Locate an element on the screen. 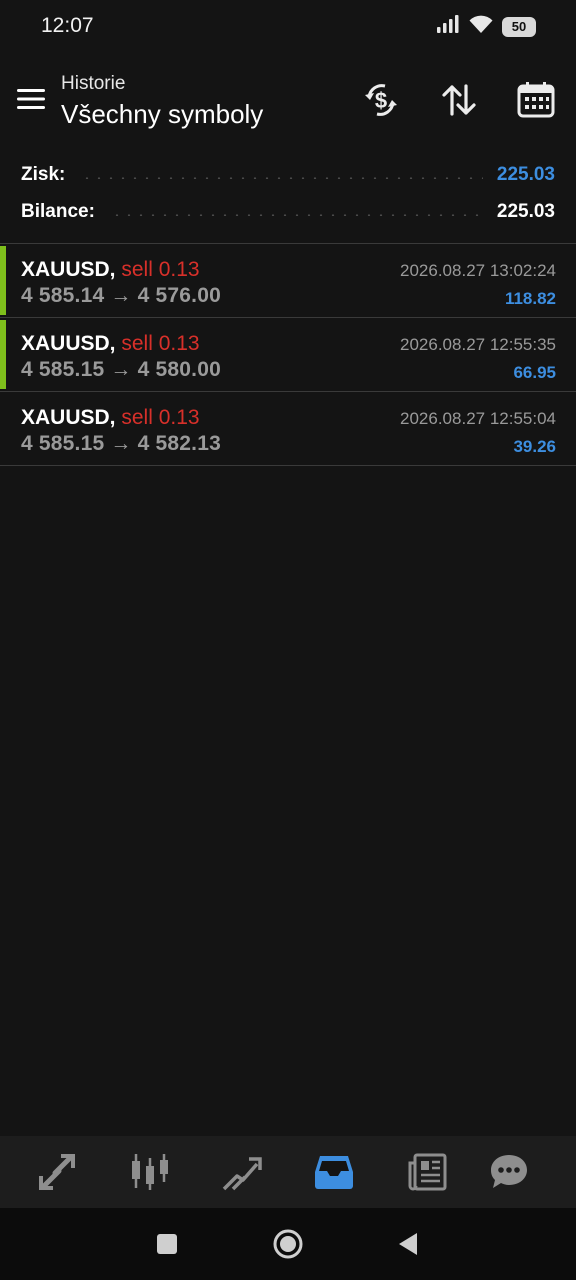 The height and width of the screenshot is (1280, 576). wifi-icon is located at coordinates (481, 26).